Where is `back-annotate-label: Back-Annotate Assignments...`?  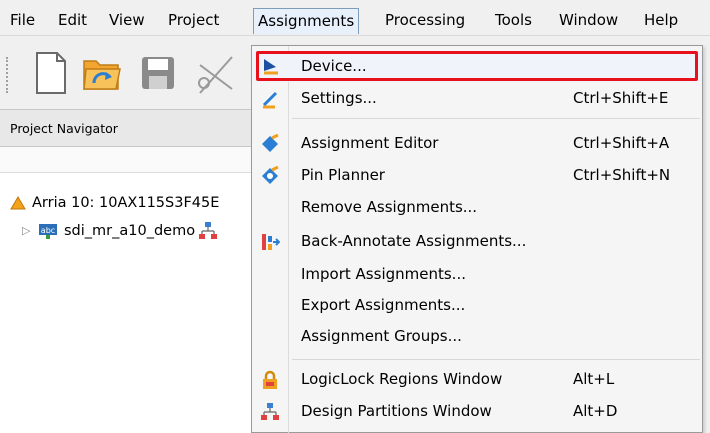
back-annotate-label: Back-Annotate Assignments... is located at coordinates (414, 241).